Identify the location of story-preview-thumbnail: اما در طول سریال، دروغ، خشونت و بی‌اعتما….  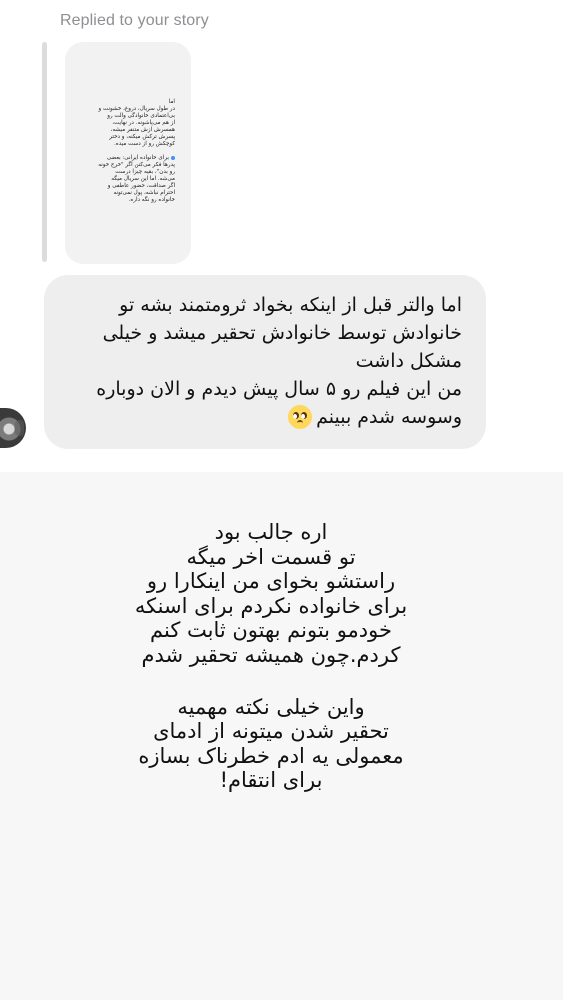
(128, 153).